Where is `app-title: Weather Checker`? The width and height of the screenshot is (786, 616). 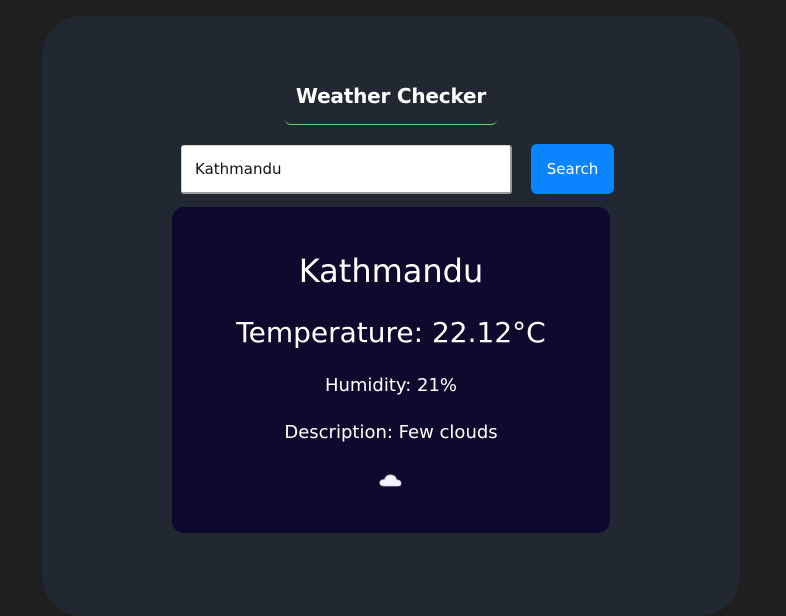 app-title: Weather Checker is located at coordinates (391, 96).